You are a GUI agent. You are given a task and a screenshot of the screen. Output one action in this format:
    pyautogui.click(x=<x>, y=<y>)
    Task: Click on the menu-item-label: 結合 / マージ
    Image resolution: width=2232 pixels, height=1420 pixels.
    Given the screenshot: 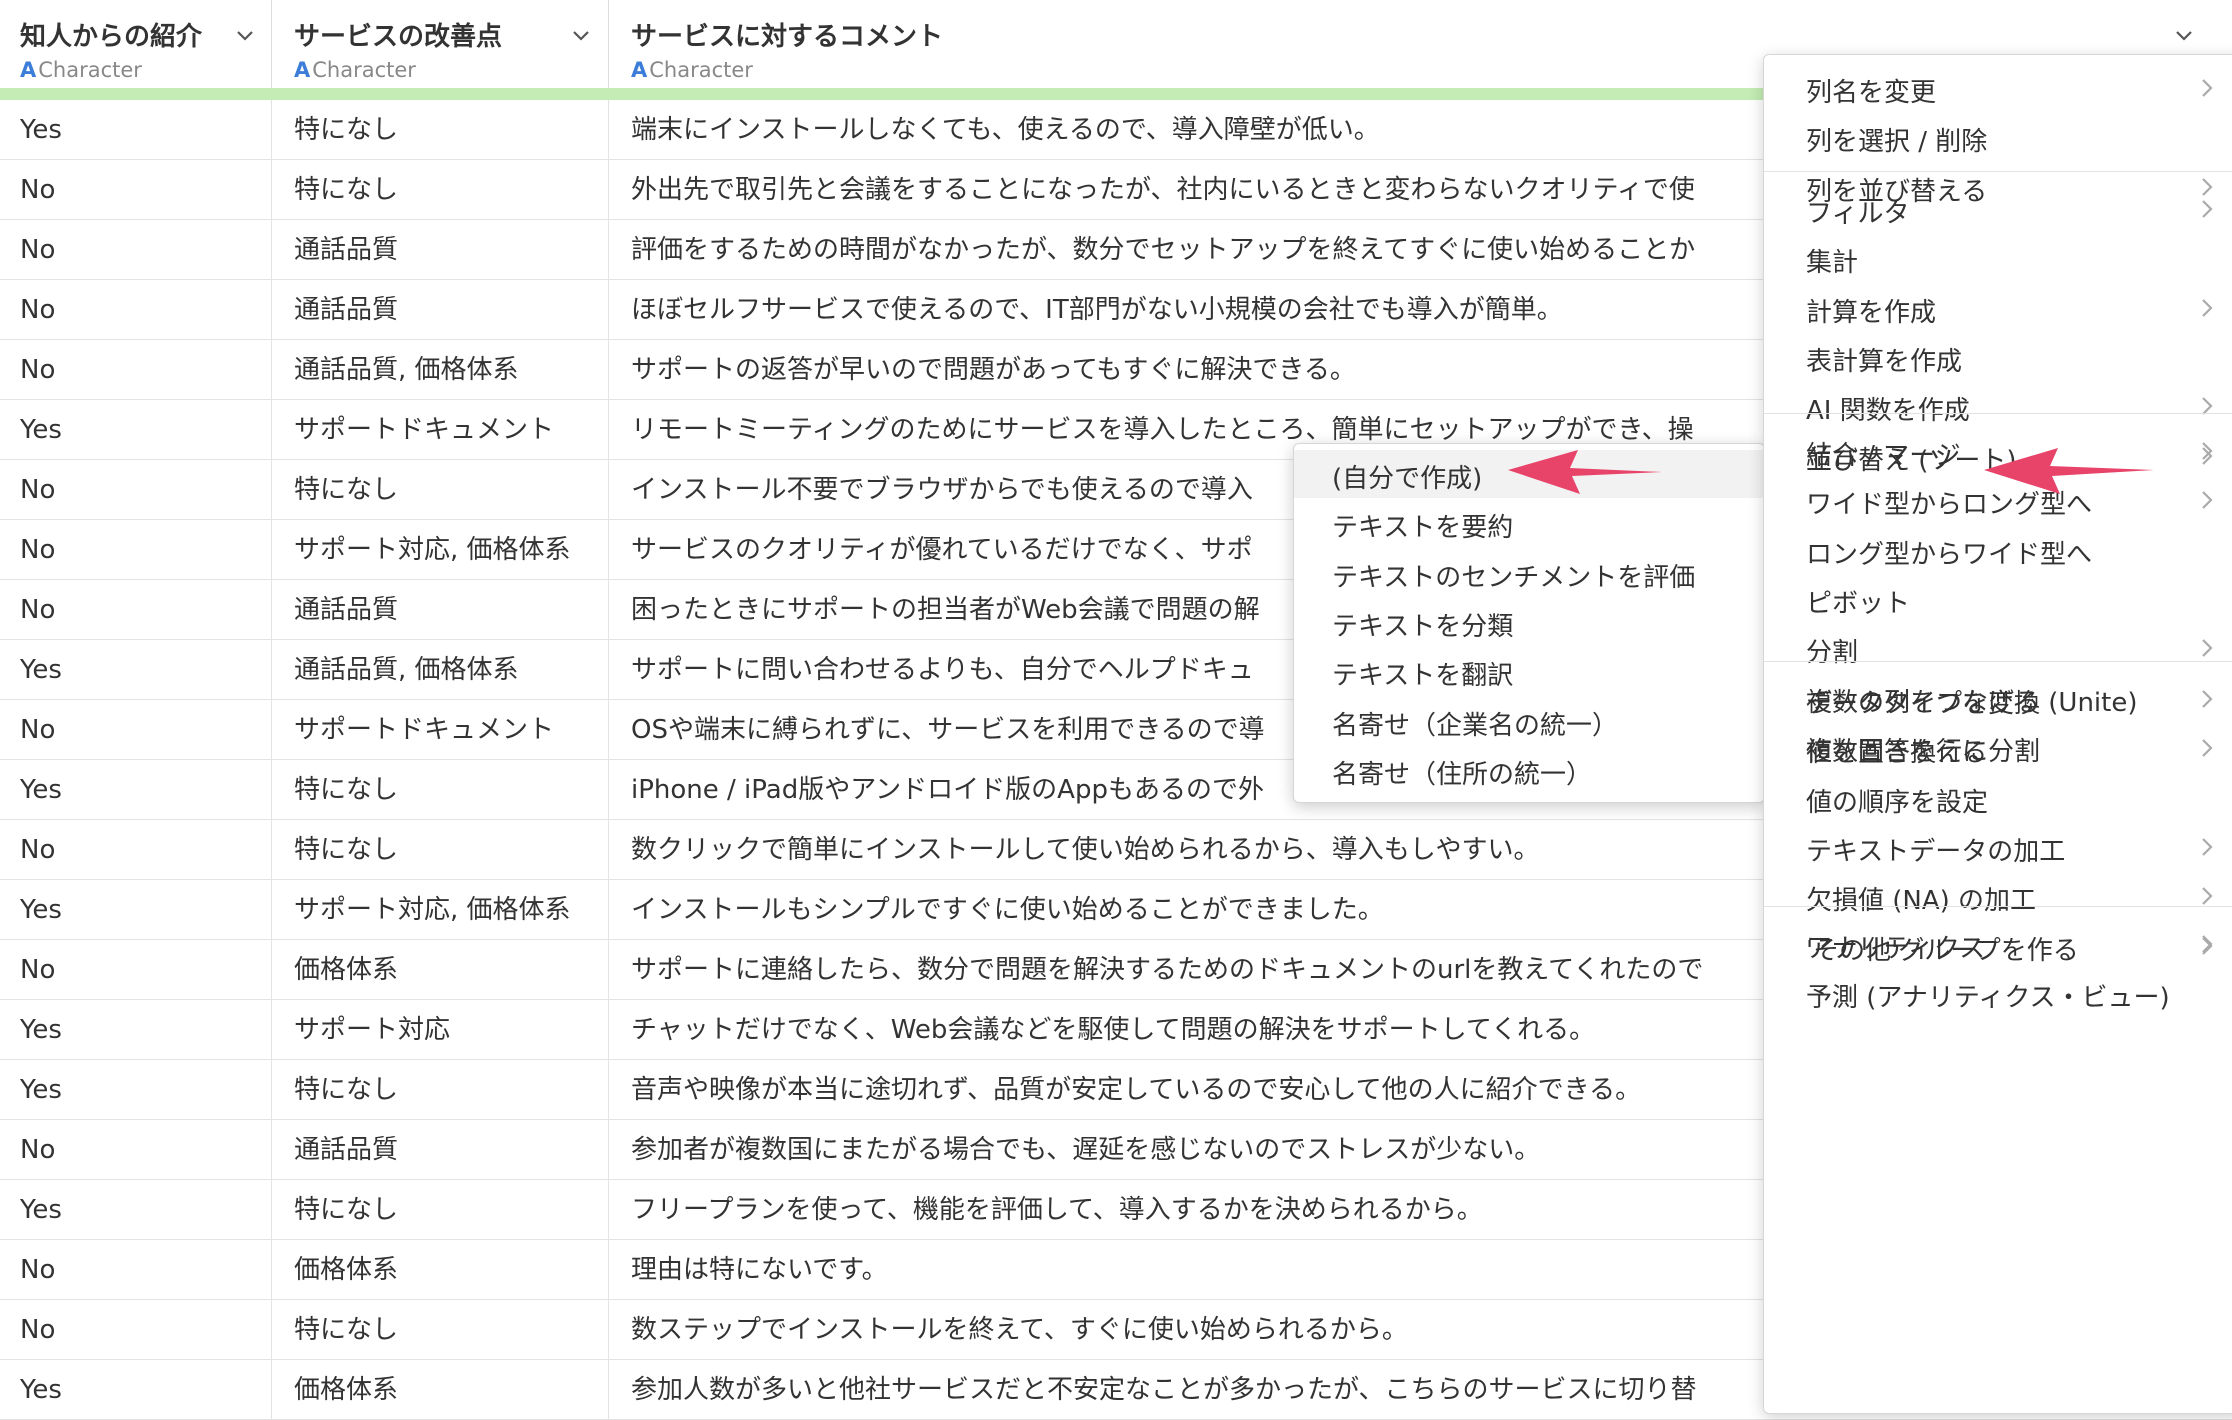 What is the action you would take?
    pyautogui.click(x=1883, y=456)
    